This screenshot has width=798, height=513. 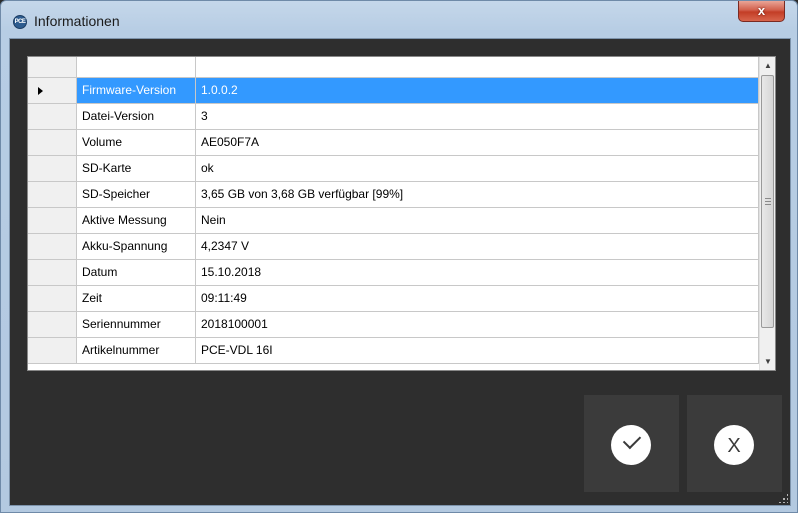 What do you see at coordinates (136, 273) in the screenshot?
I see `property-name-cell: Datum` at bounding box center [136, 273].